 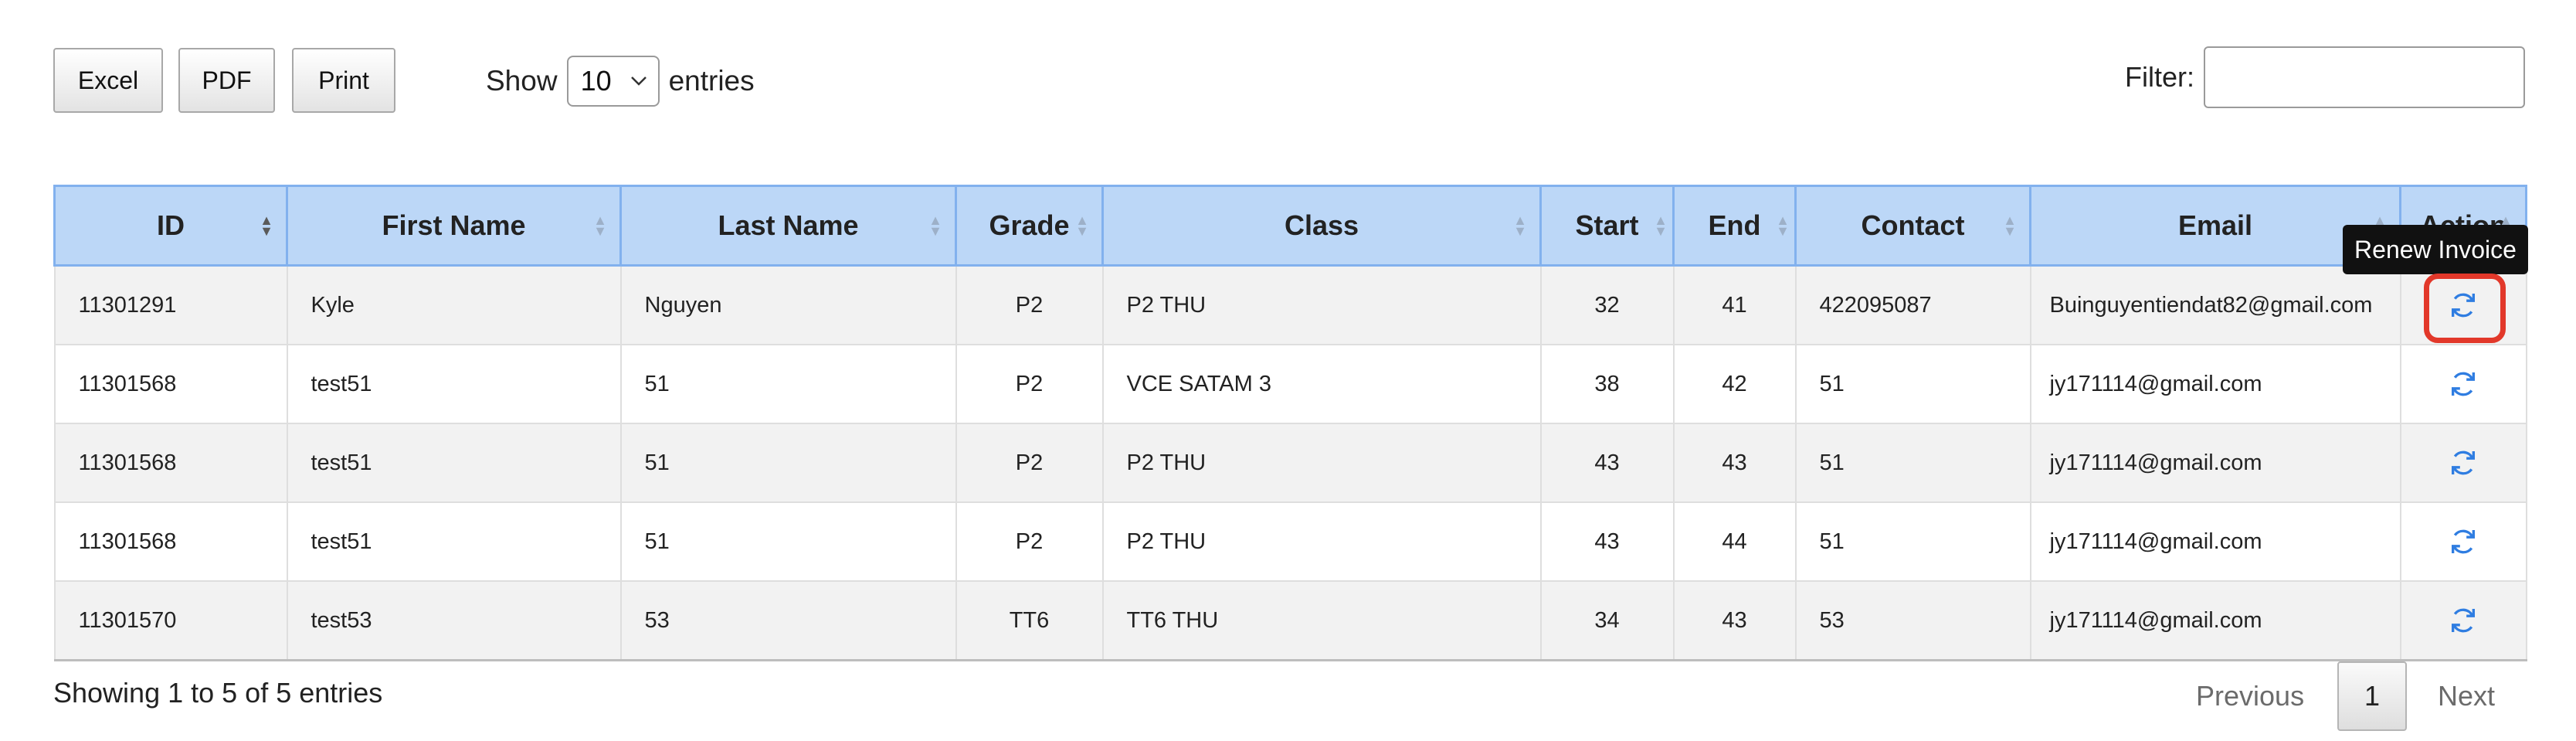 I want to click on table-info: Showing 1 to 5 of 5 entries, so click(x=218, y=693).